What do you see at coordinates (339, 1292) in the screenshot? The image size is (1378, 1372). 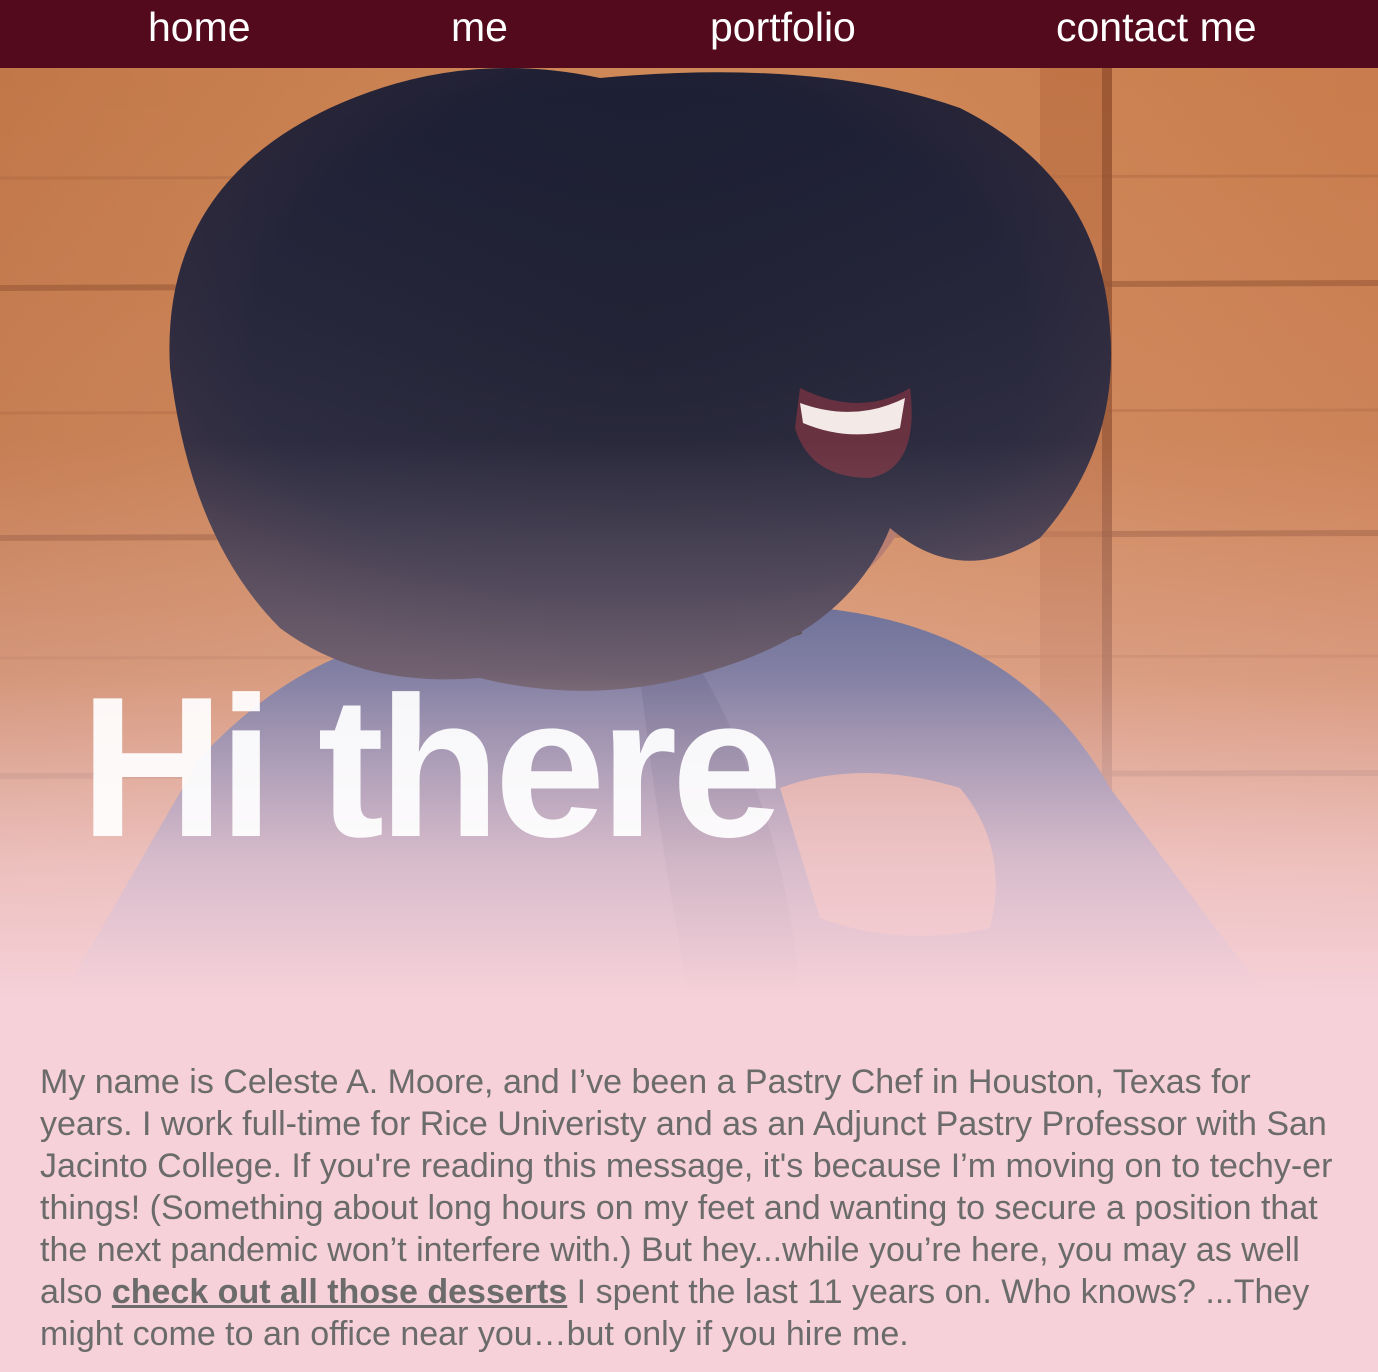 I see `desserts-portfolio-link: check out all those desserts` at bounding box center [339, 1292].